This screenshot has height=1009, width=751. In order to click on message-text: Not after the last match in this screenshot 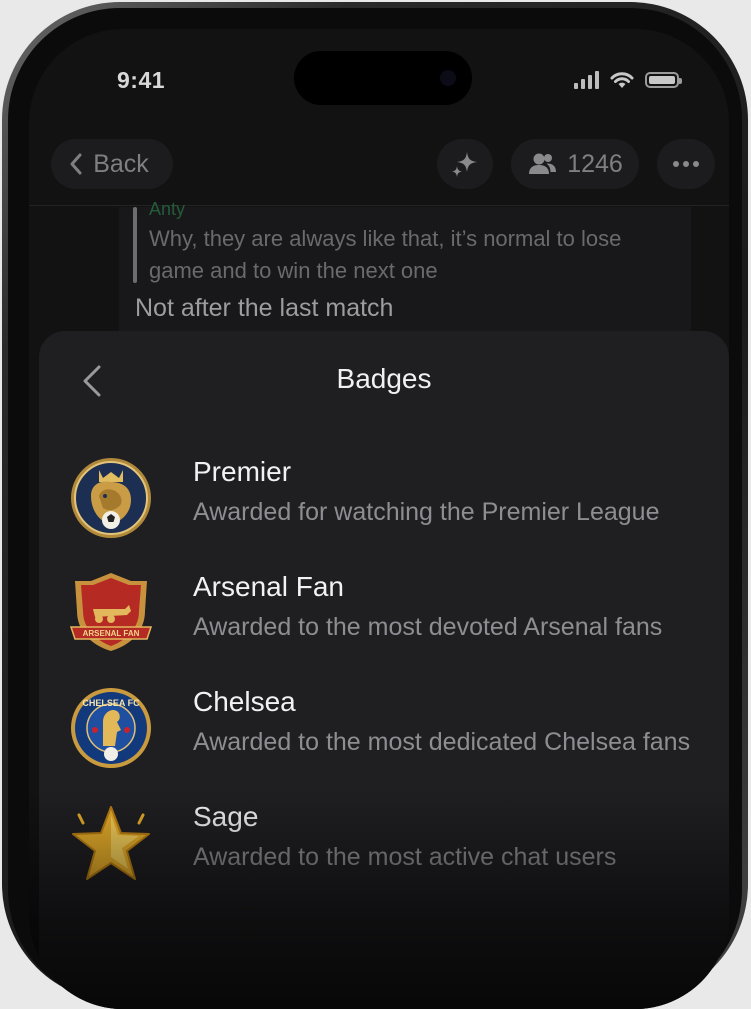, I will do `click(264, 308)`.